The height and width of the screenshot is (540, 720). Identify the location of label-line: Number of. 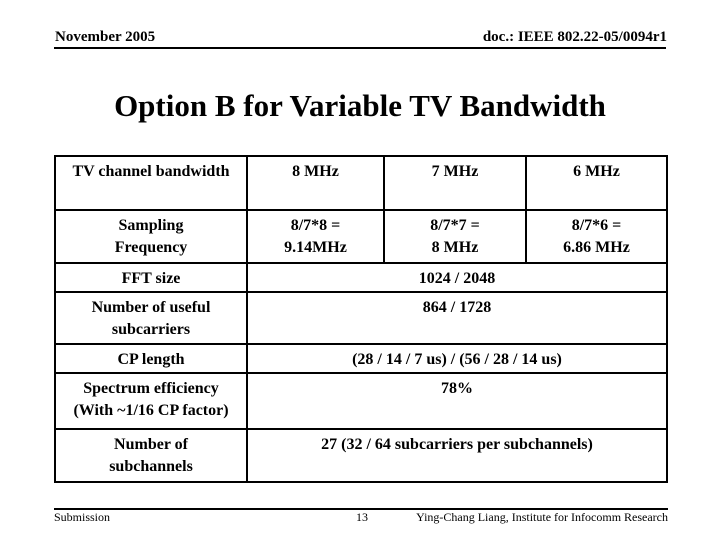
(151, 444).